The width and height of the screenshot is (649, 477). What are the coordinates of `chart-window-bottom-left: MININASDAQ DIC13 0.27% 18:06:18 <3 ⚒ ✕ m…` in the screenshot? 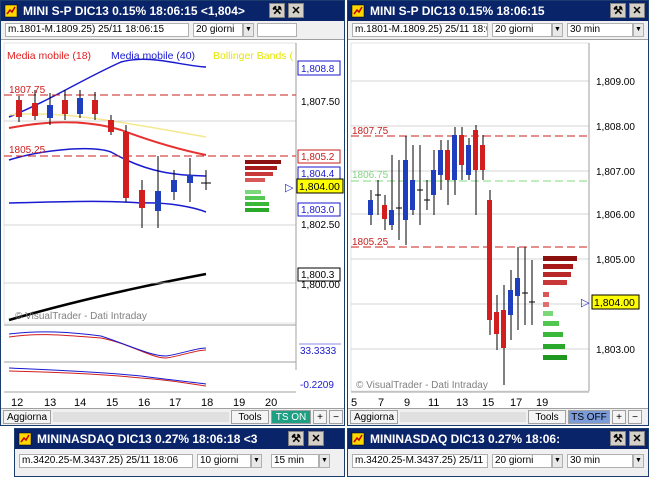 It's located at (179, 452).